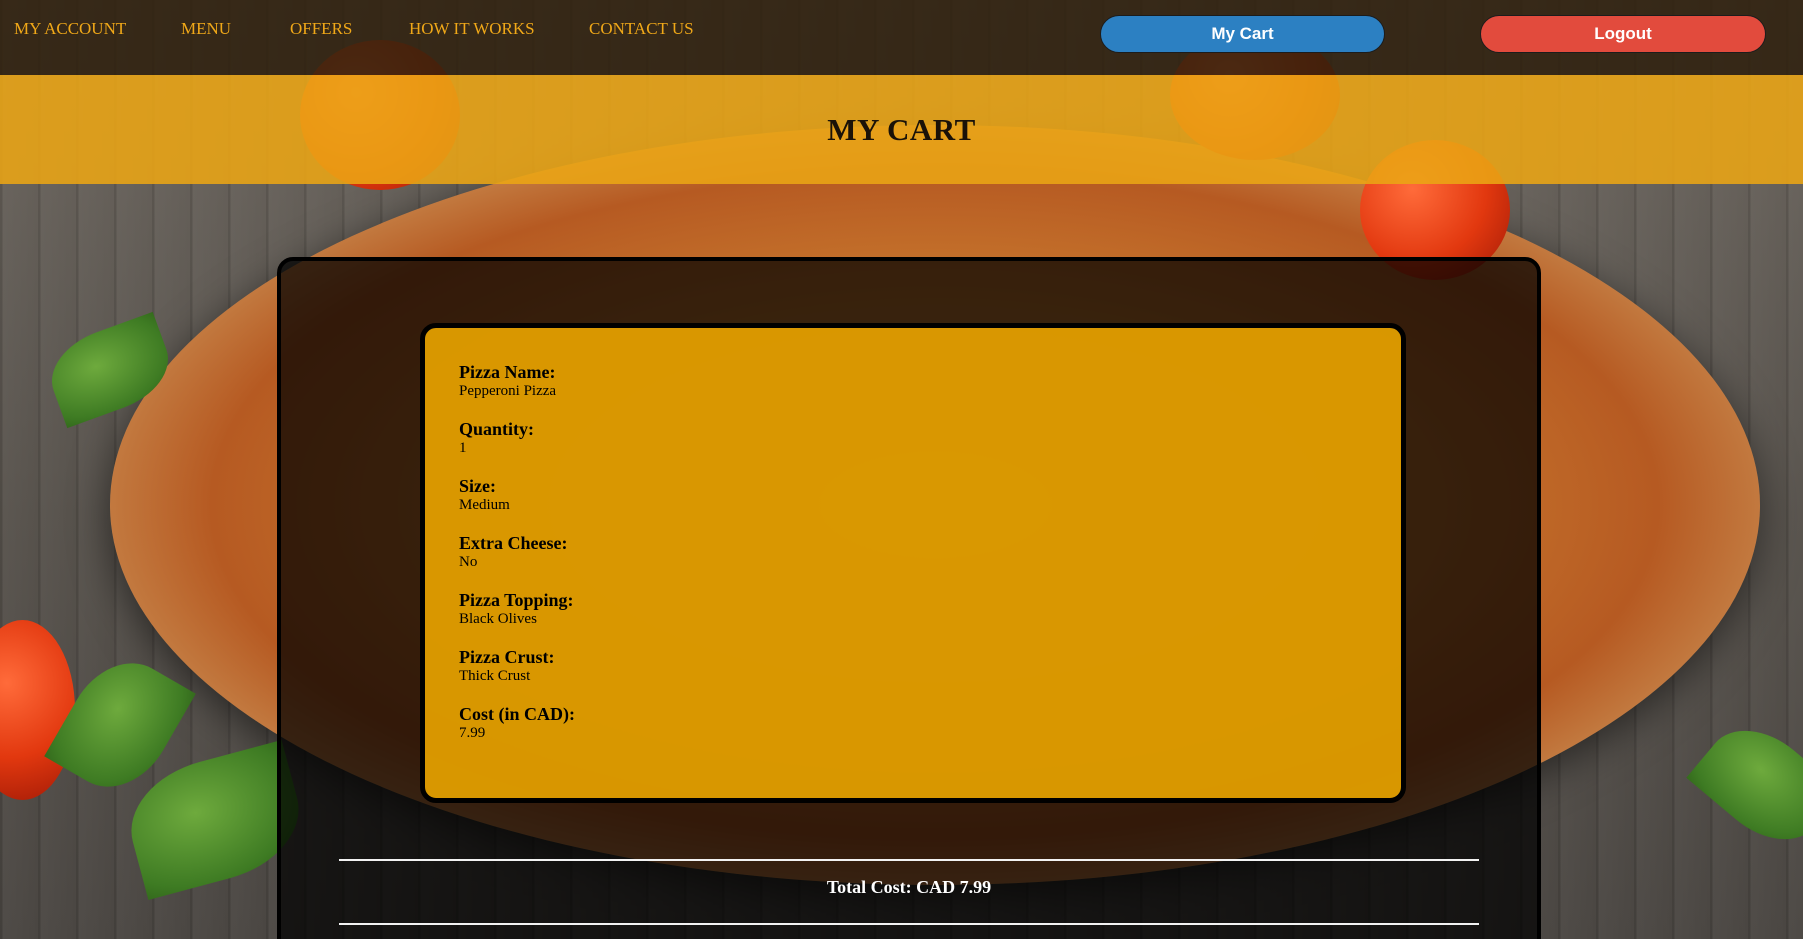 This screenshot has height=939, width=1803. Describe the element at coordinates (930, 438) in the screenshot. I see `field-quantity: Quantity: 1` at that location.